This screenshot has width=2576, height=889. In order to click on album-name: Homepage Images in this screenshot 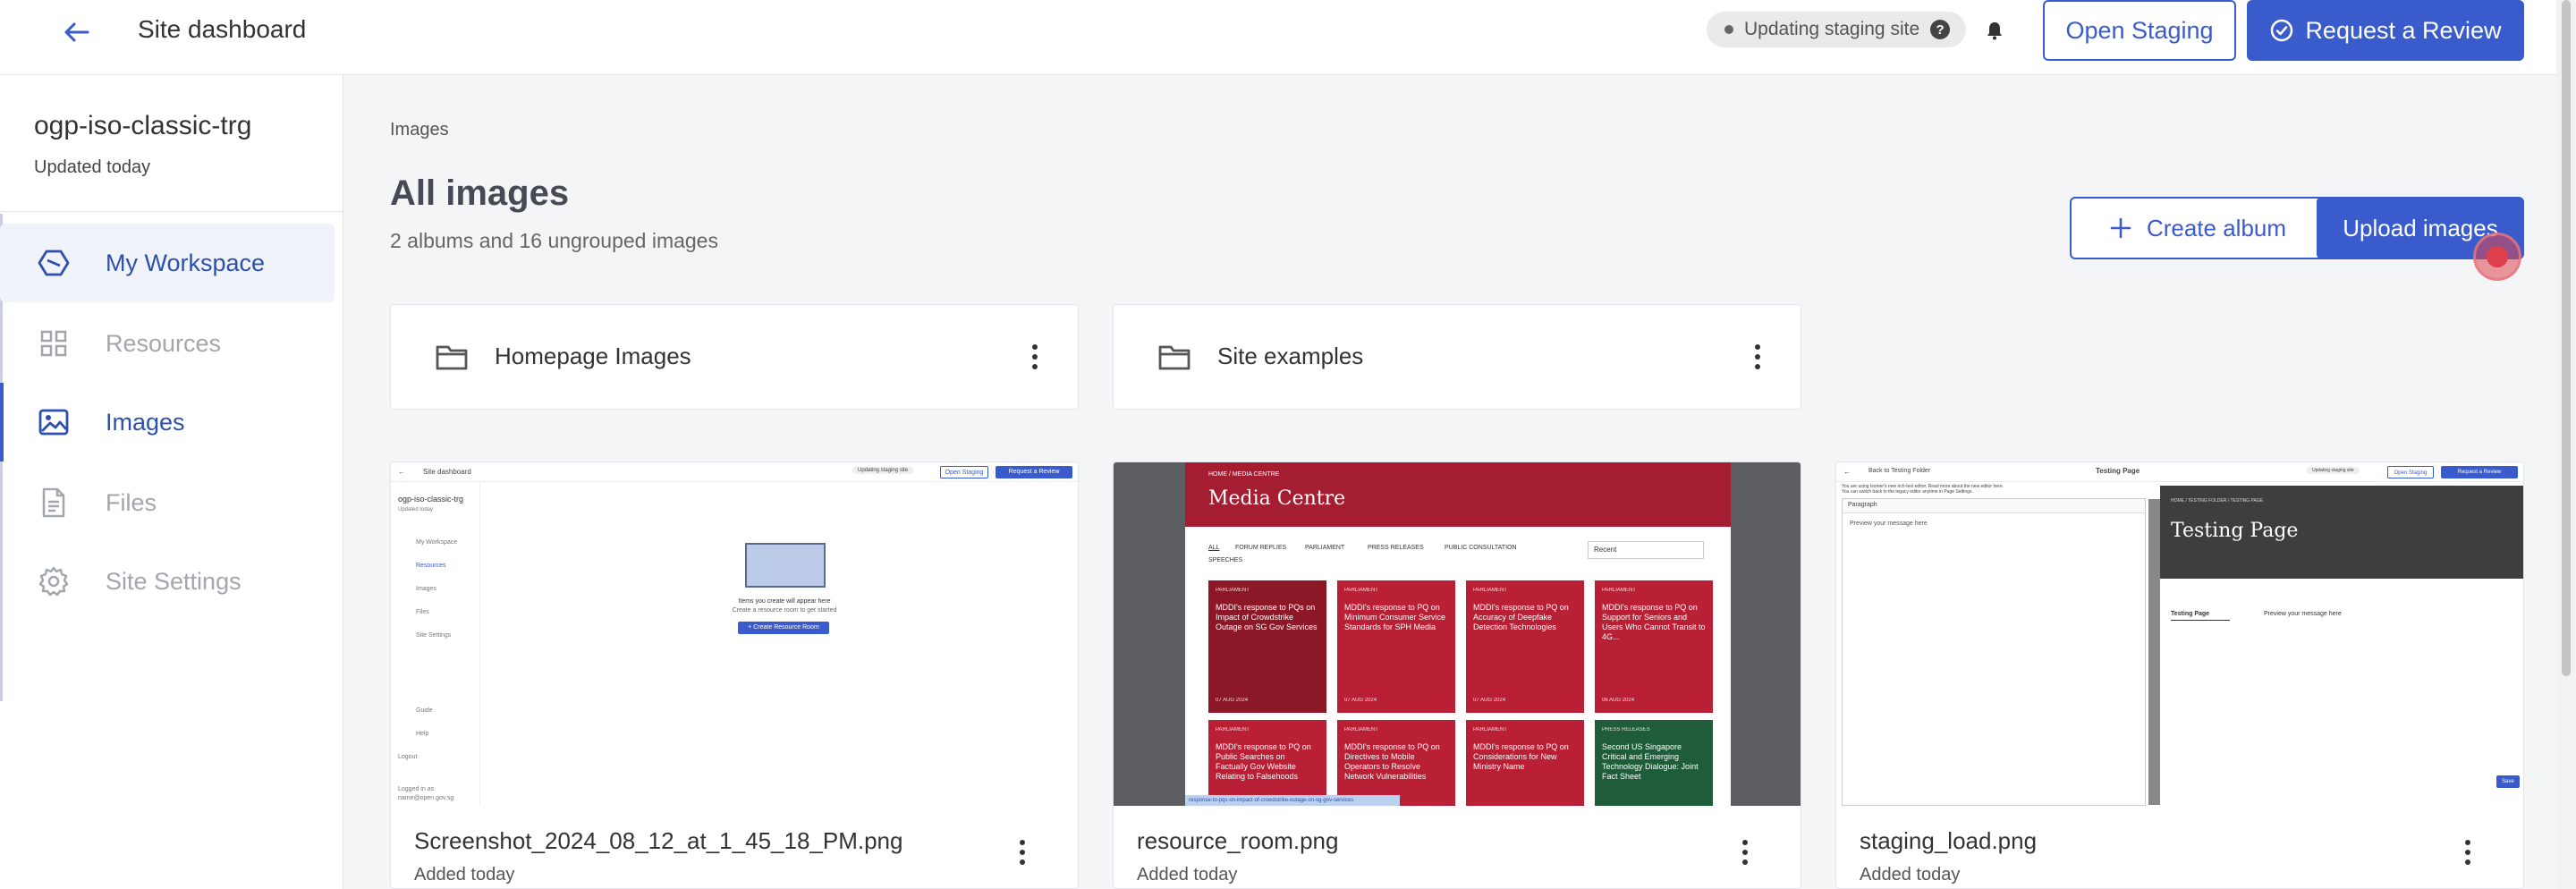, I will do `click(593, 356)`.